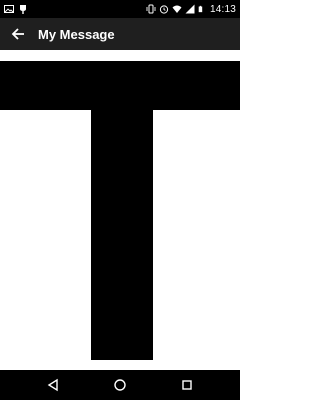 The image size is (320, 400). Describe the element at coordinates (23, 9) in the screenshot. I see `notification-icon` at that location.